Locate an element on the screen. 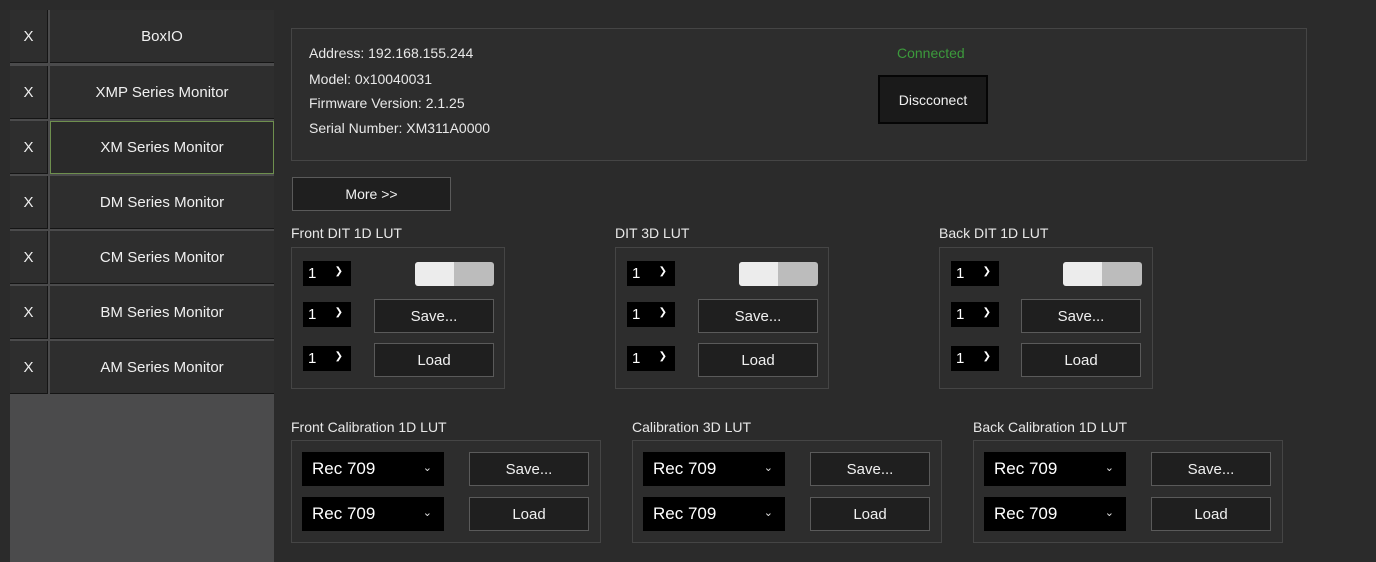 The width and height of the screenshot is (1376, 562). front-calibration-select-2: Rec 709 ⌄ is located at coordinates (373, 514).